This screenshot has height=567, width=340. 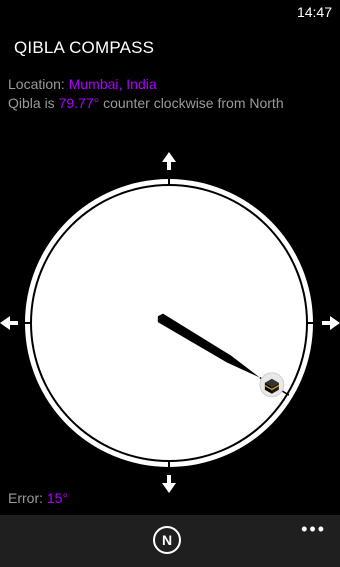 I want to click on error-value: 15°, so click(x=57, y=498).